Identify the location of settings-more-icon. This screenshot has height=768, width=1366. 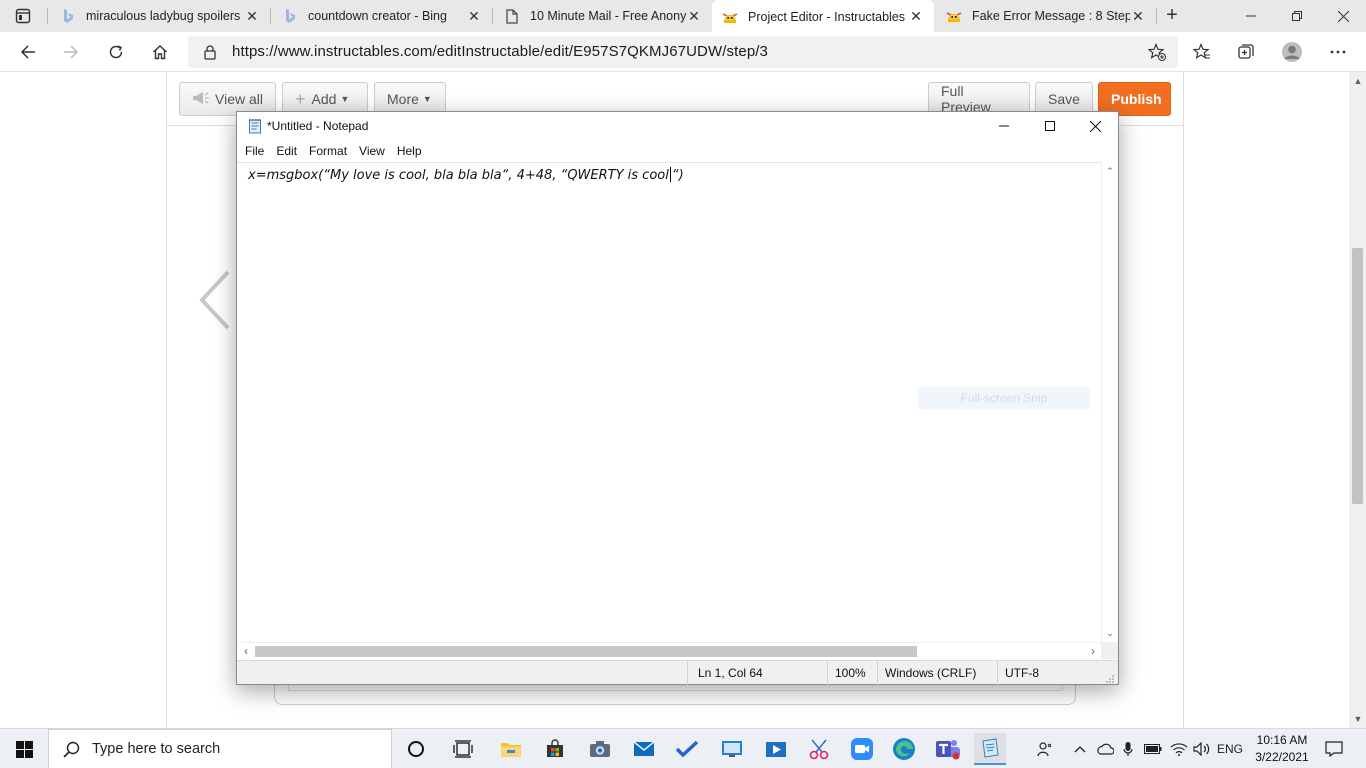
(1338, 52).